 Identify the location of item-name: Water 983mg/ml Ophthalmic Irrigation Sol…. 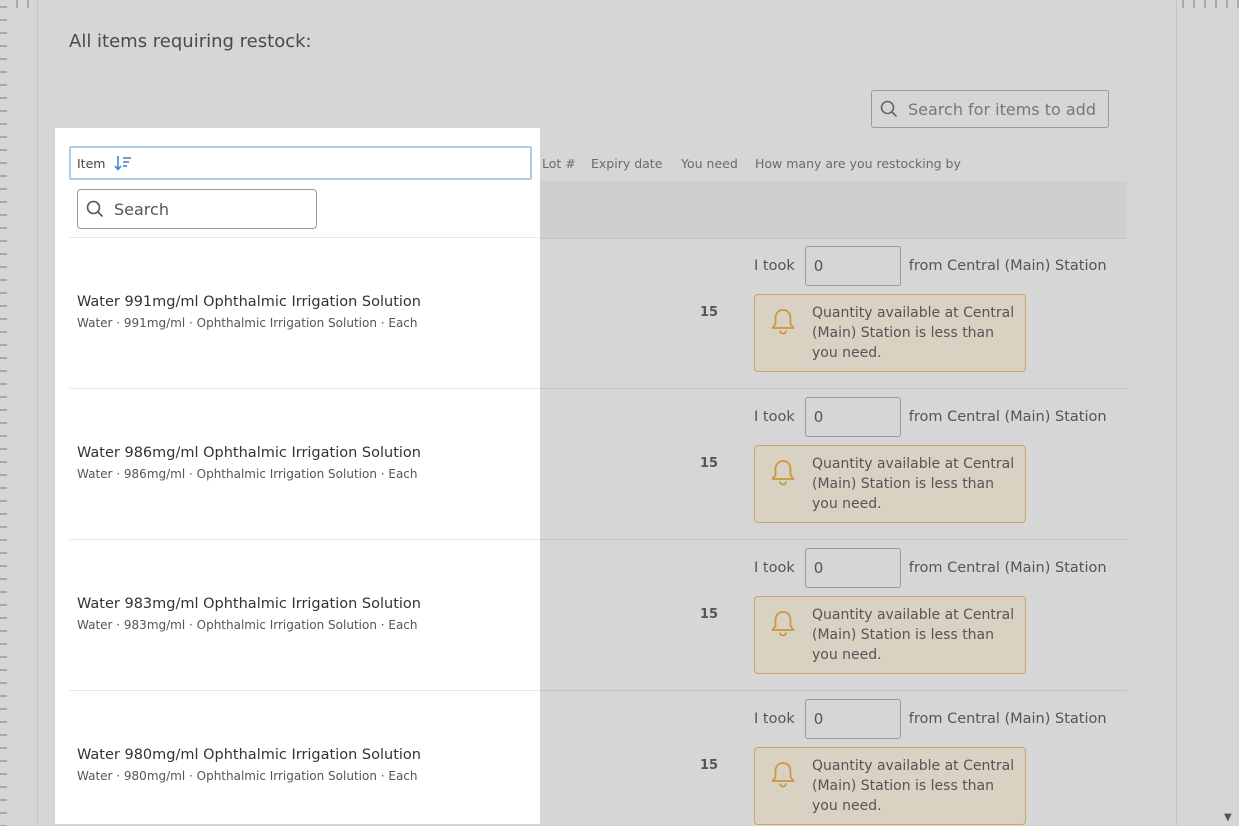
(249, 604).